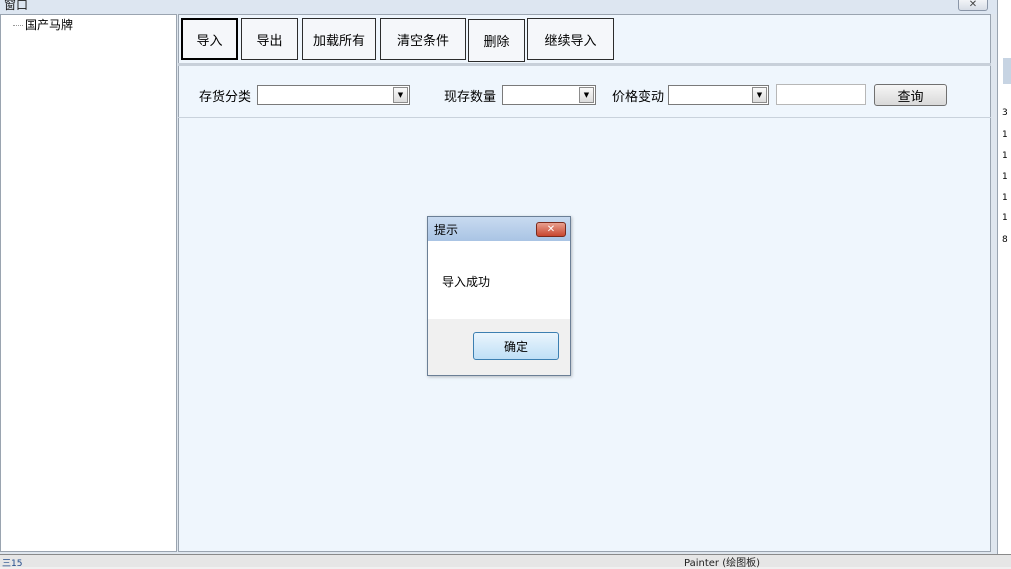 This screenshot has height=569, width=1011. I want to click on quantity-label: 现存数量, so click(470, 97).